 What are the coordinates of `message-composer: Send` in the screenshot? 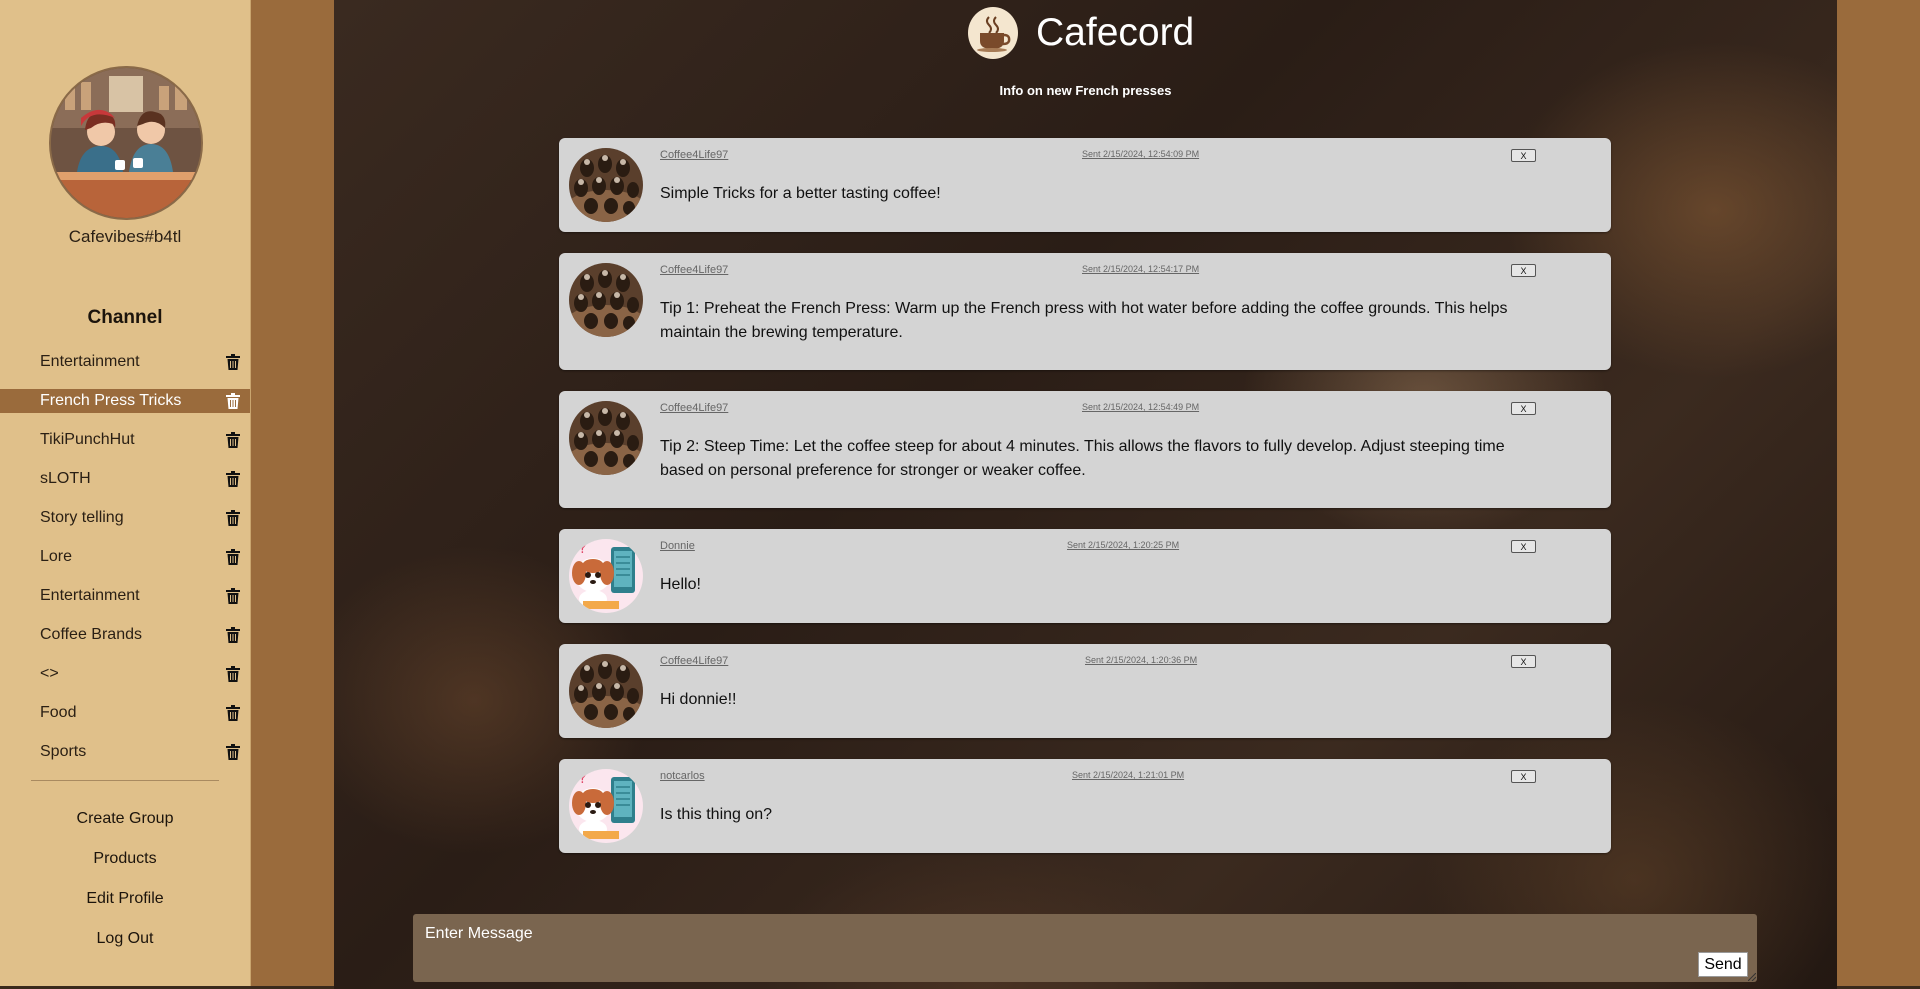 It's located at (1085, 948).